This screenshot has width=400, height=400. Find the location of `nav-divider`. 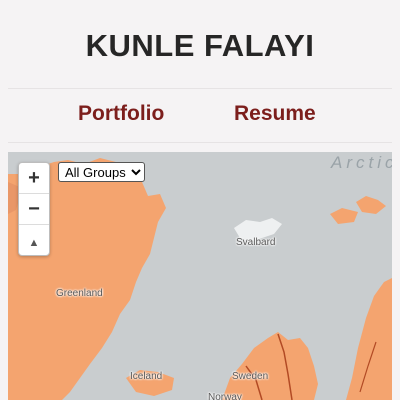

nav-divider is located at coordinates (200, 142).